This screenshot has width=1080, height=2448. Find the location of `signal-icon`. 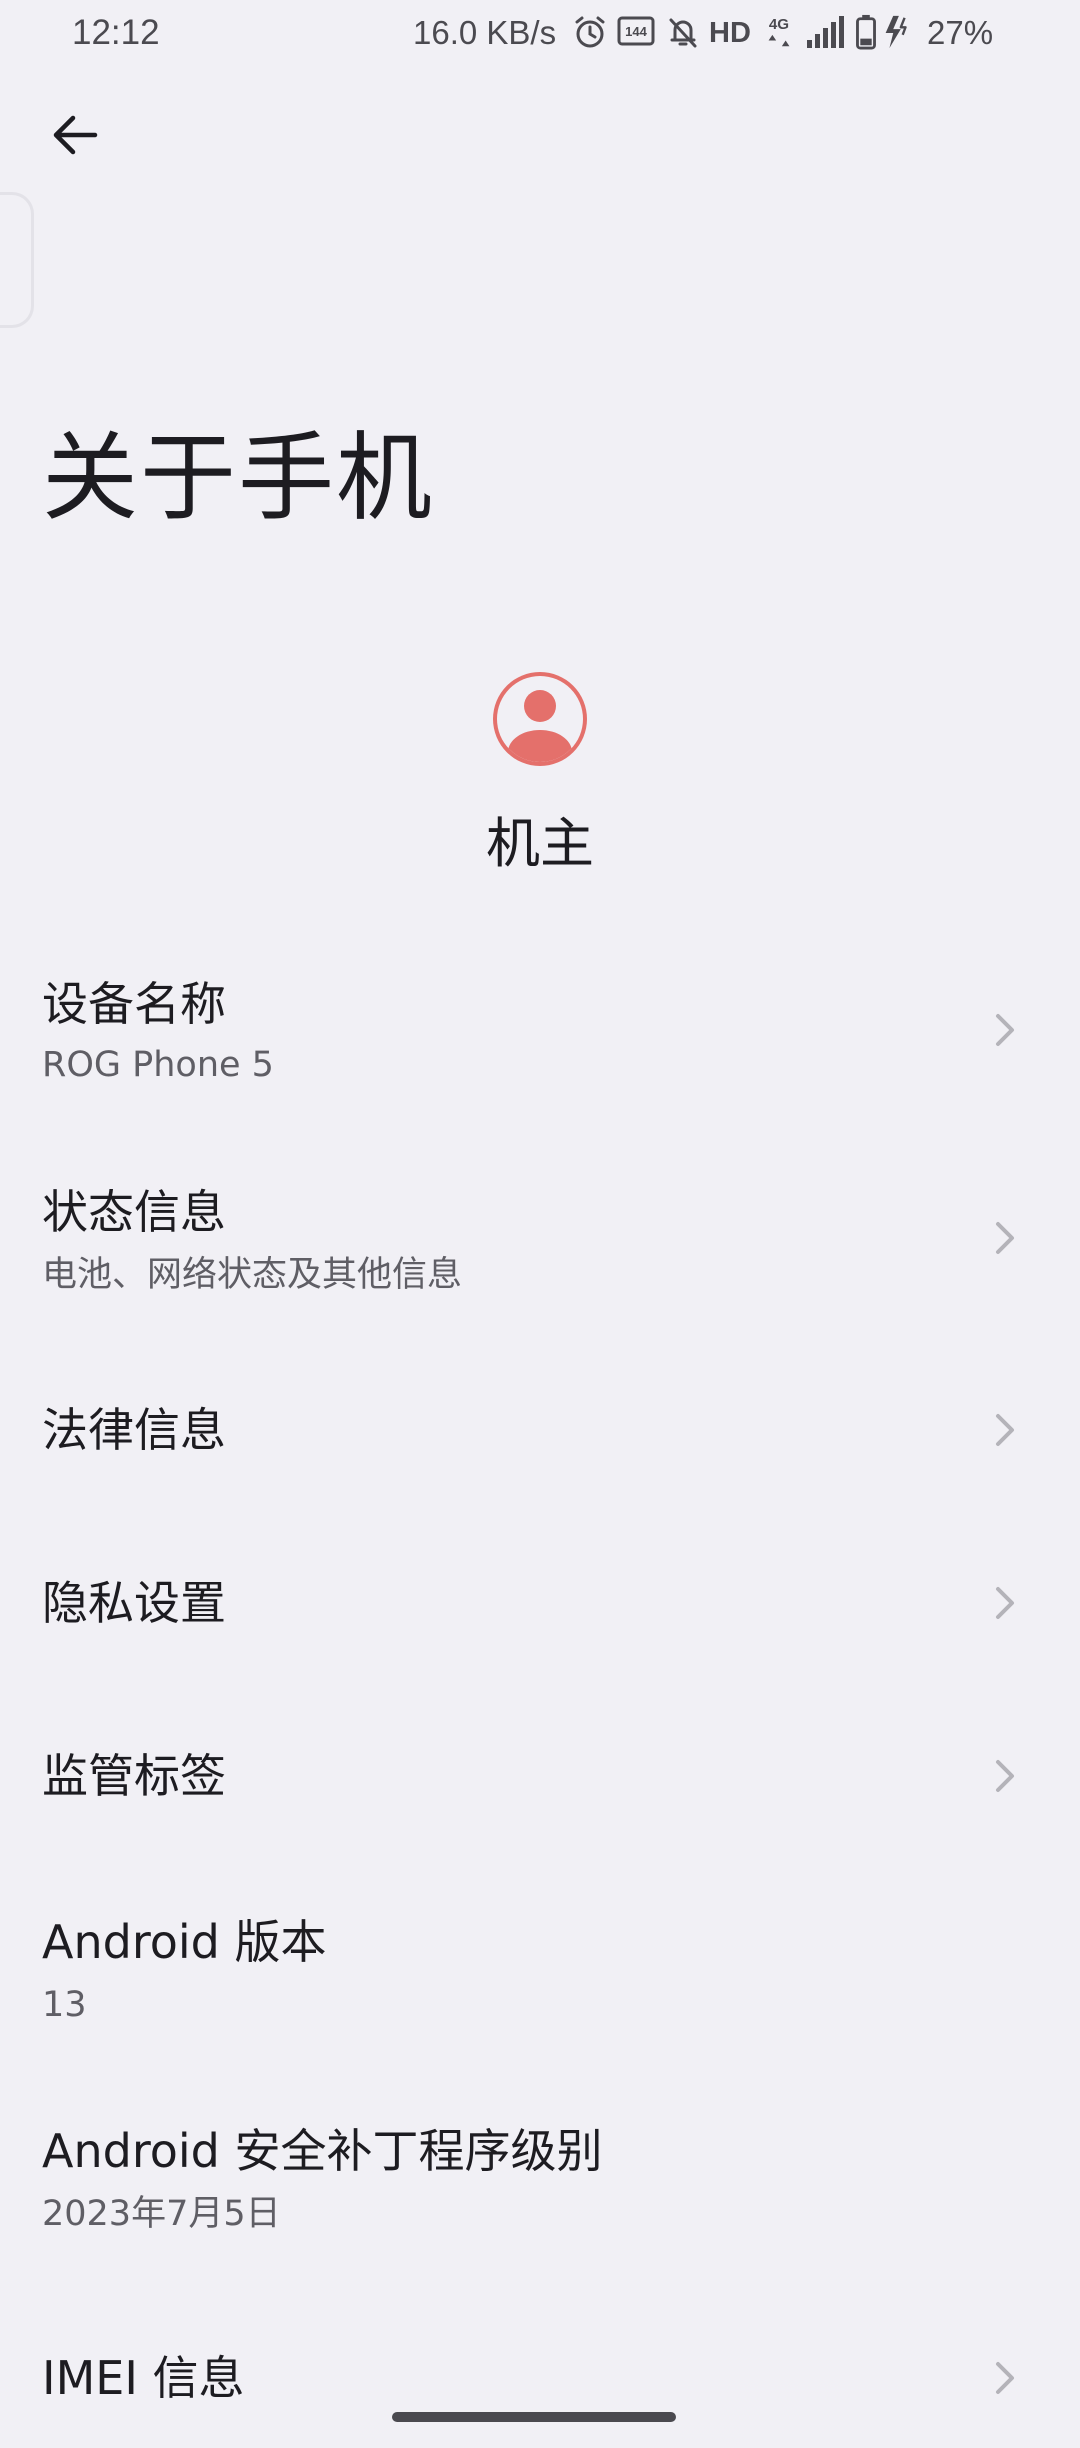

signal-icon is located at coordinates (825, 32).